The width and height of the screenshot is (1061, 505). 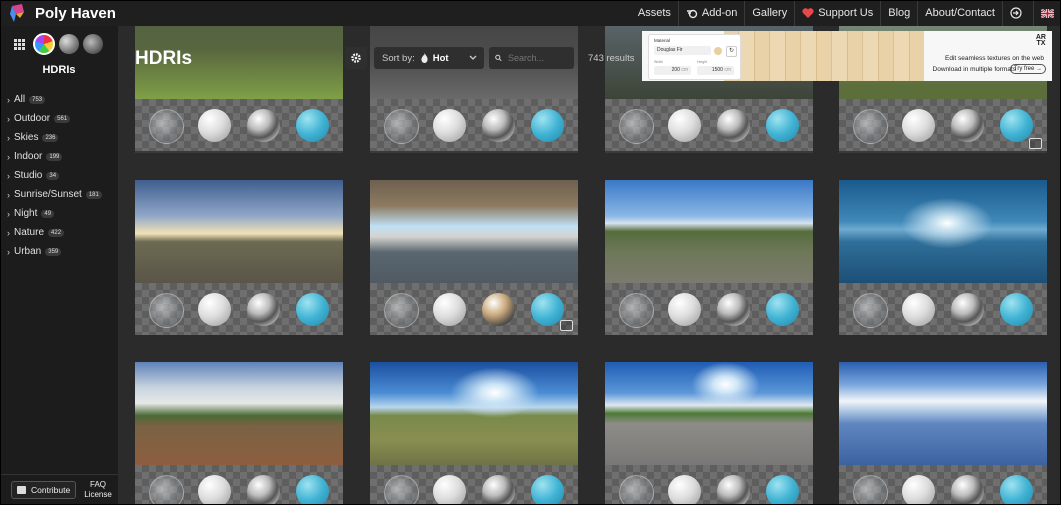 What do you see at coordinates (1027, 69) in the screenshot?
I see `ad-try-free-button: Try free →` at bounding box center [1027, 69].